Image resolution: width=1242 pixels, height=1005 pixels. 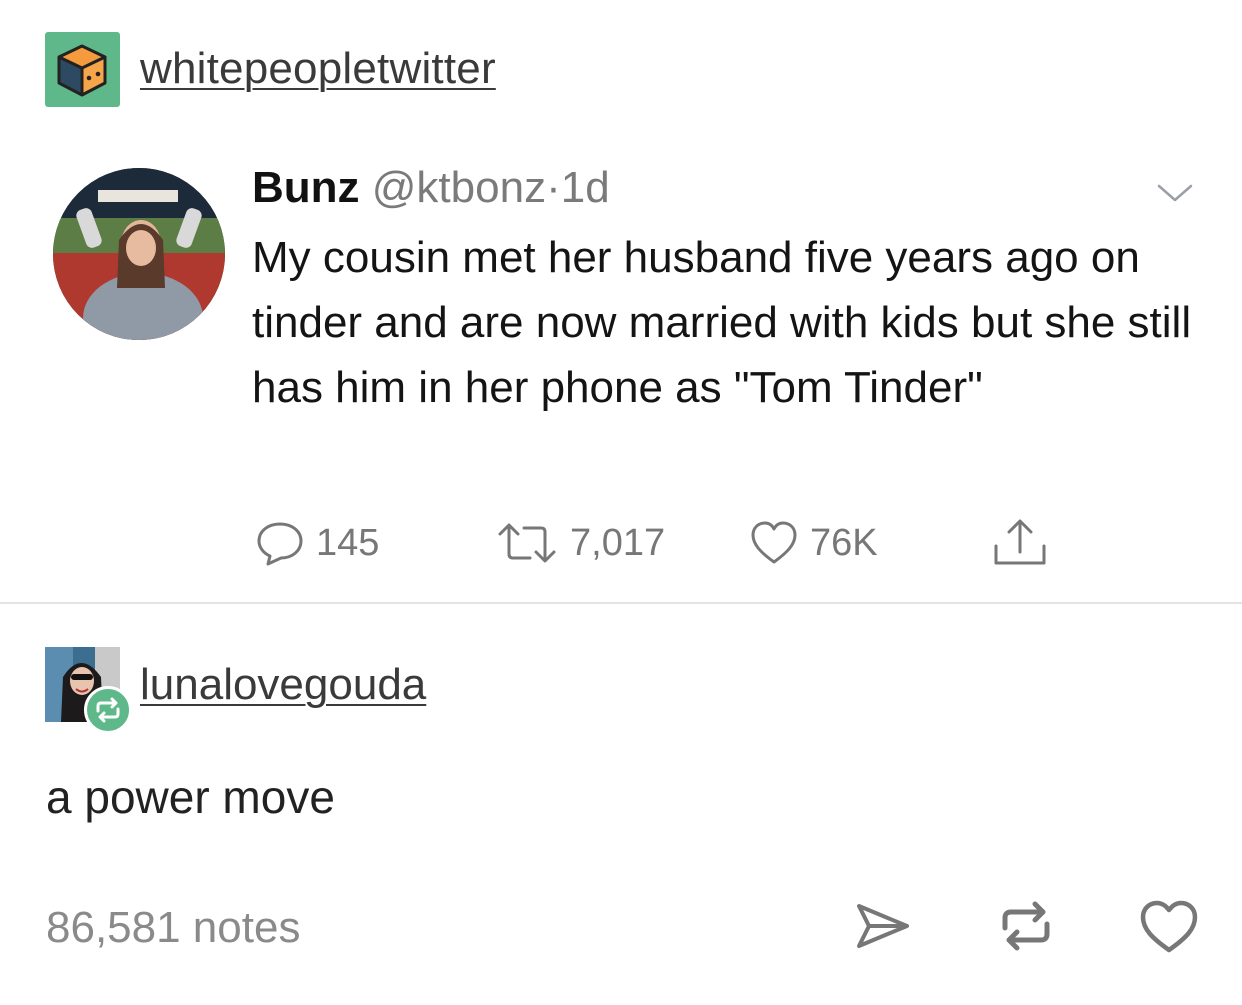 I want to click on blog-name-link: whitepeopletwitter, so click(x=318, y=69).